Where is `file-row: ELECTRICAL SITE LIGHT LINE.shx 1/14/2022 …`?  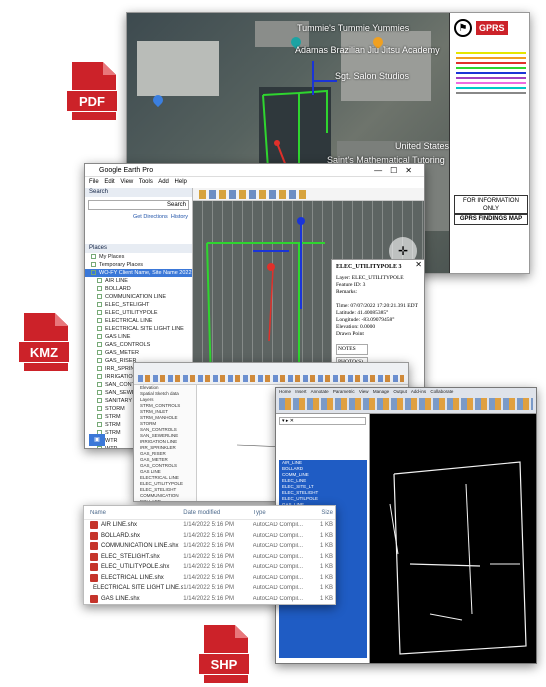
file-row: ELECTRICAL SITE LIGHT LINE.shx 1/14/2022 … is located at coordinates (209, 588).